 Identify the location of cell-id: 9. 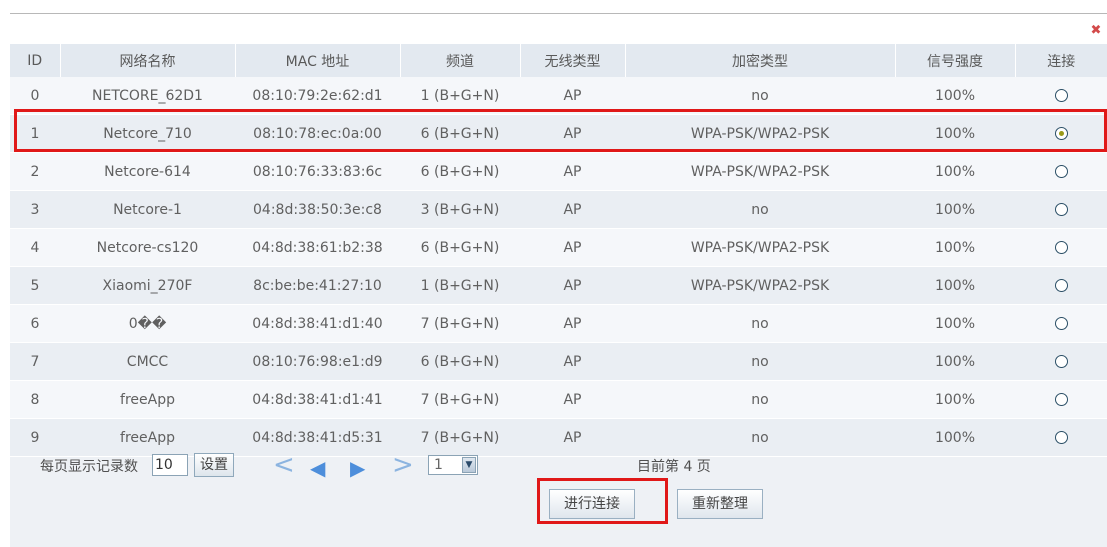
(35, 437).